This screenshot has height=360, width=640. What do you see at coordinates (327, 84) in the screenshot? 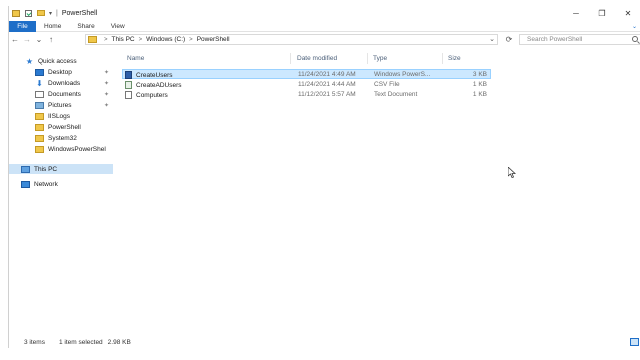
I see `file-date: 11/24/2021 4:44 AM` at bounding box center [327, 84].